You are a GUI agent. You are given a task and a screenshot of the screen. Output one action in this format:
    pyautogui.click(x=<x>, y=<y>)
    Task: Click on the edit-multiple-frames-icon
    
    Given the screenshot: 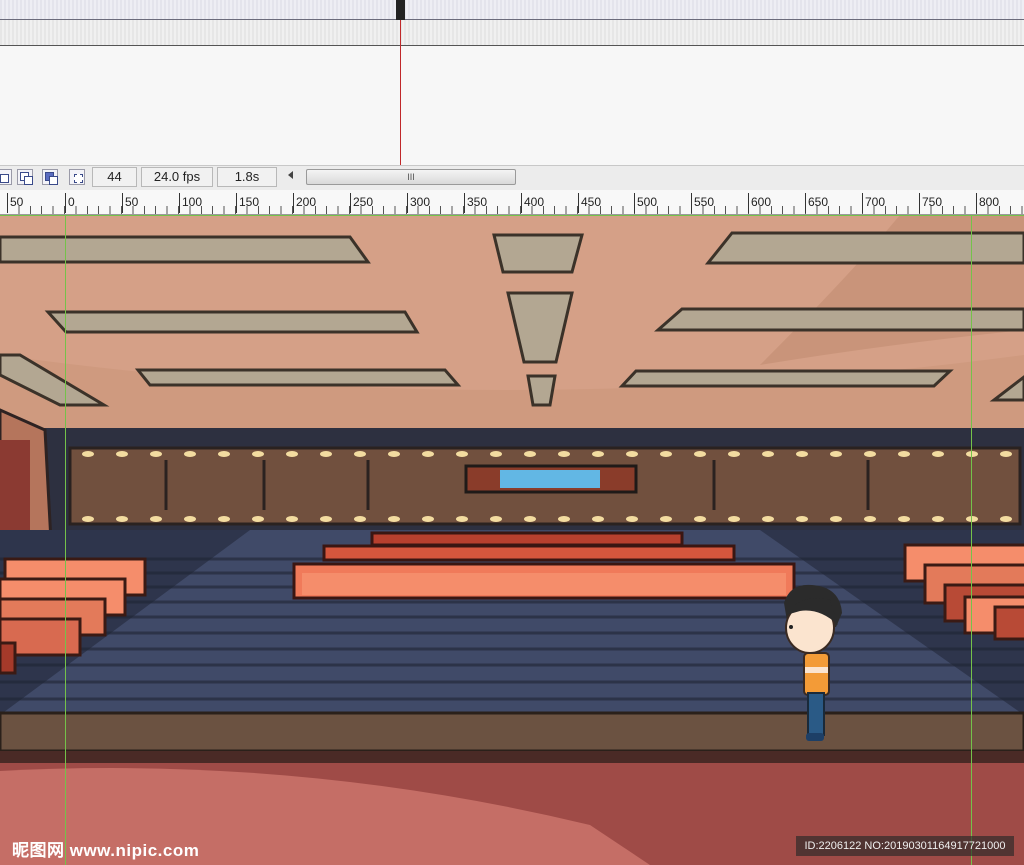 What is the action you would take?
    pyautogui.click(x=77, y=177)
    